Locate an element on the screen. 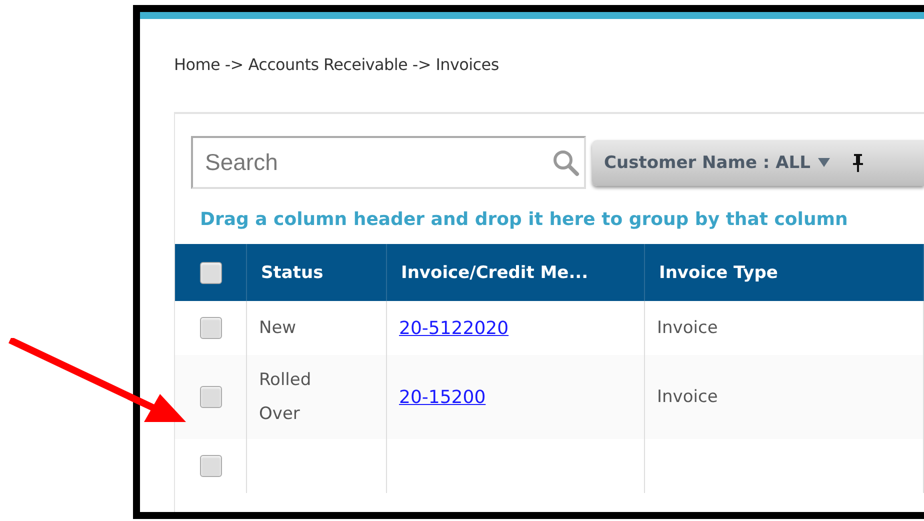  status-cell-text: New is located at coordinates (278, 328).